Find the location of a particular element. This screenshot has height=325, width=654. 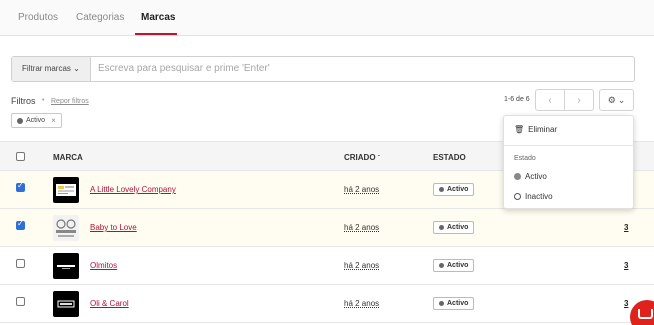

active-filter-chip: Activo × is located at coordinates (36, 120).